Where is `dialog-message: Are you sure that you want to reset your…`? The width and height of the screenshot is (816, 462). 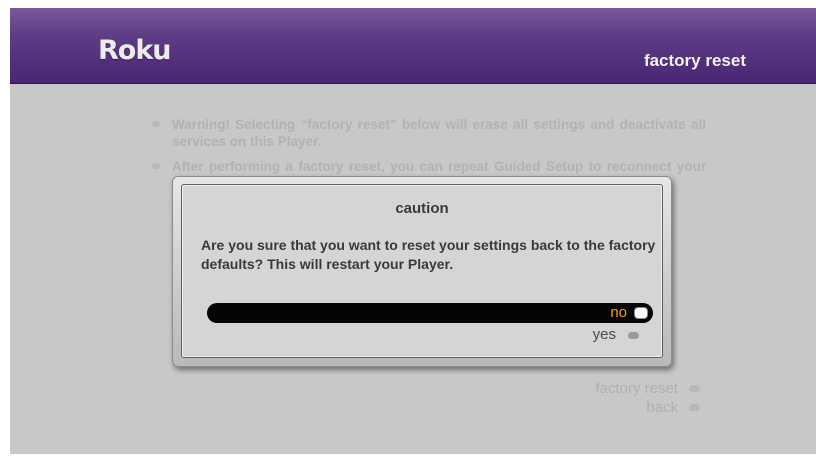 dialog-message: Are you sure that you want to reset your… is located at coordinates (428, 254).